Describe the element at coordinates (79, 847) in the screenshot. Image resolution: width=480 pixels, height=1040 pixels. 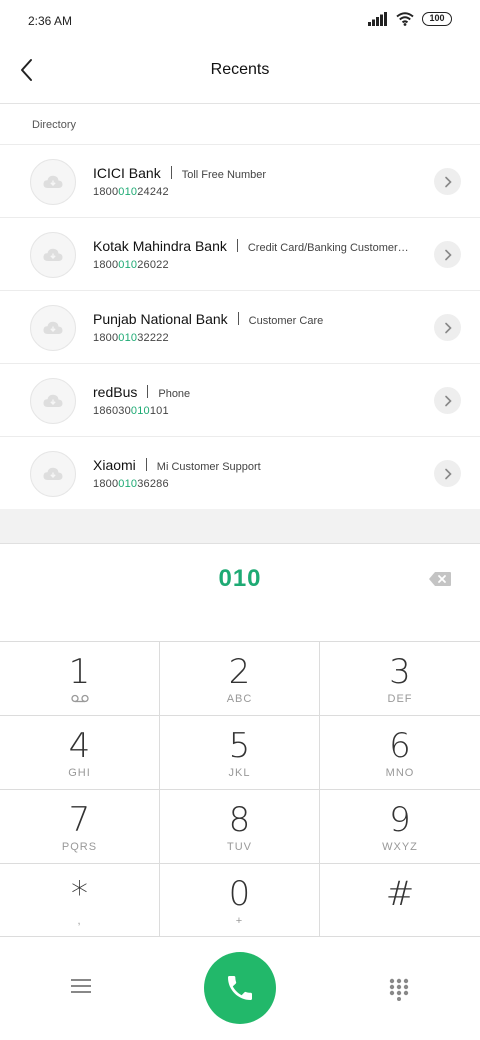
I see `key-letters: PQRS` at that location.